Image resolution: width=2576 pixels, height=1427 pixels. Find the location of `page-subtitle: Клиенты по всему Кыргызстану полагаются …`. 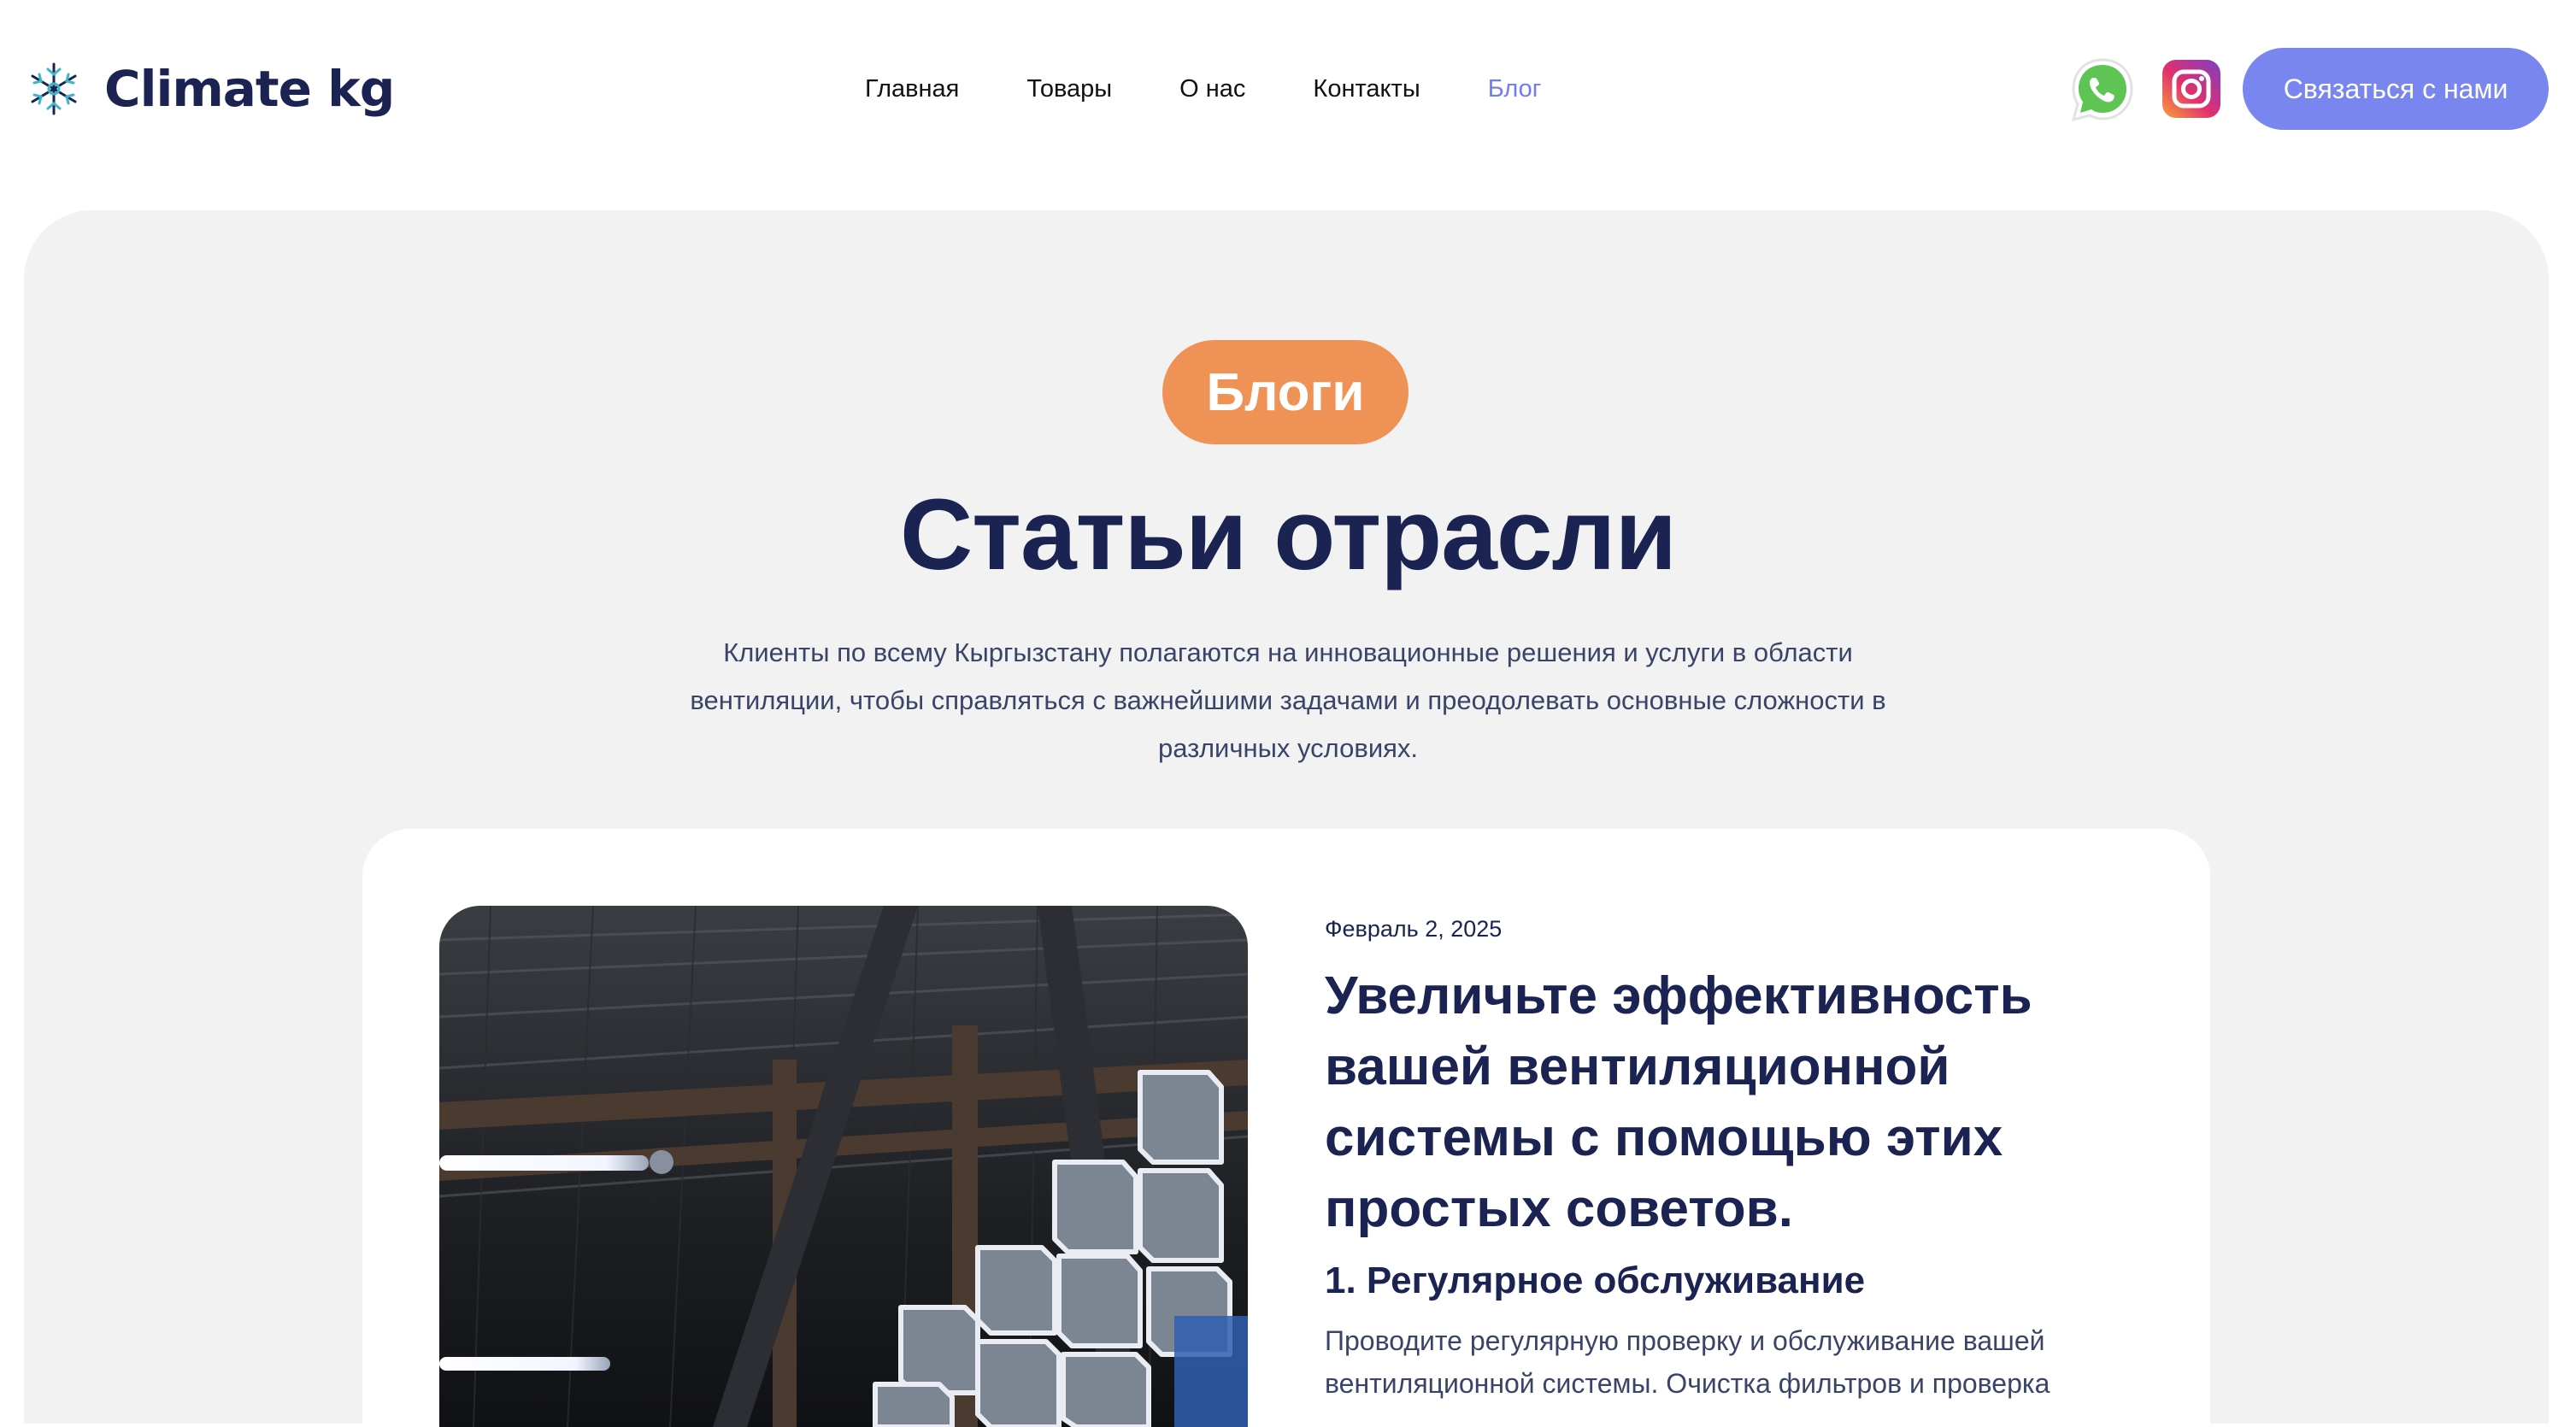

page-subtitle: Клиенты по всему Кыргызстану полагаются … is located at coordinates (1288, 700).